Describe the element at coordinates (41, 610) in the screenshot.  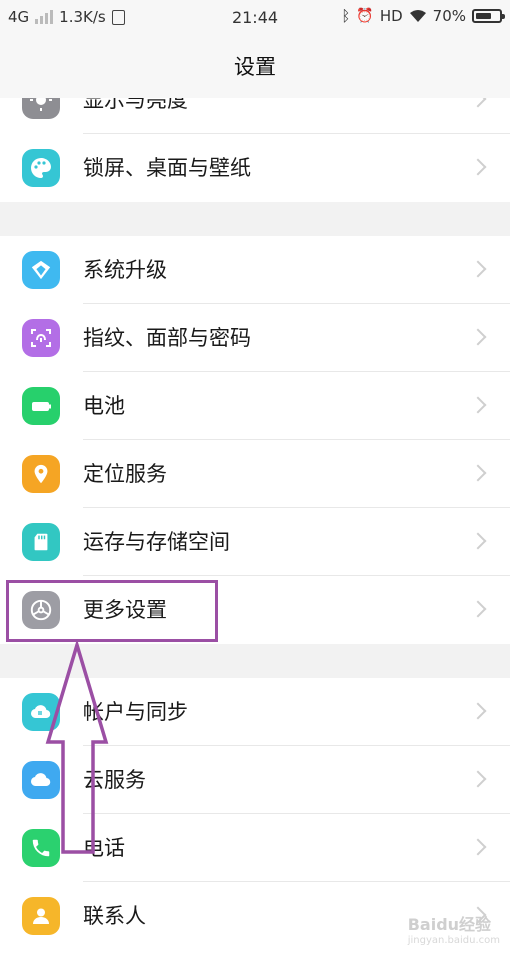
I see `gear-icon` at that location.